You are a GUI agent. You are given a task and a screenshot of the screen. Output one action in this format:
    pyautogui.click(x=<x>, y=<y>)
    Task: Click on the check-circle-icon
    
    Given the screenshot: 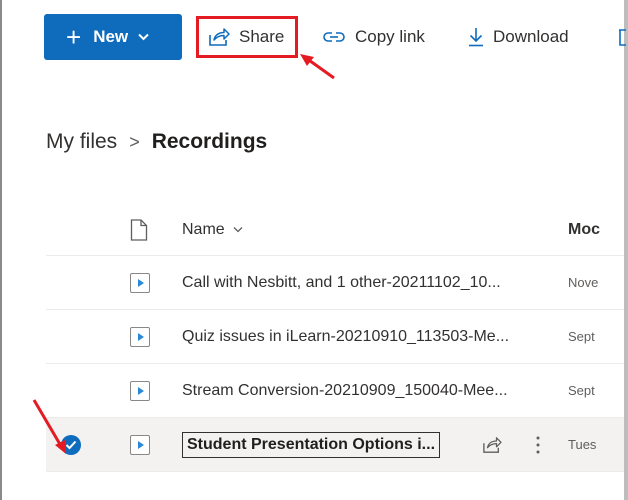 What is the action you would take?
    pyautogui.click(x=71, y=444)
    